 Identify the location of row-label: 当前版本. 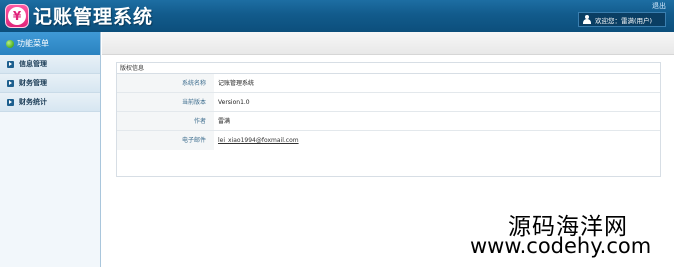
(165, 102).